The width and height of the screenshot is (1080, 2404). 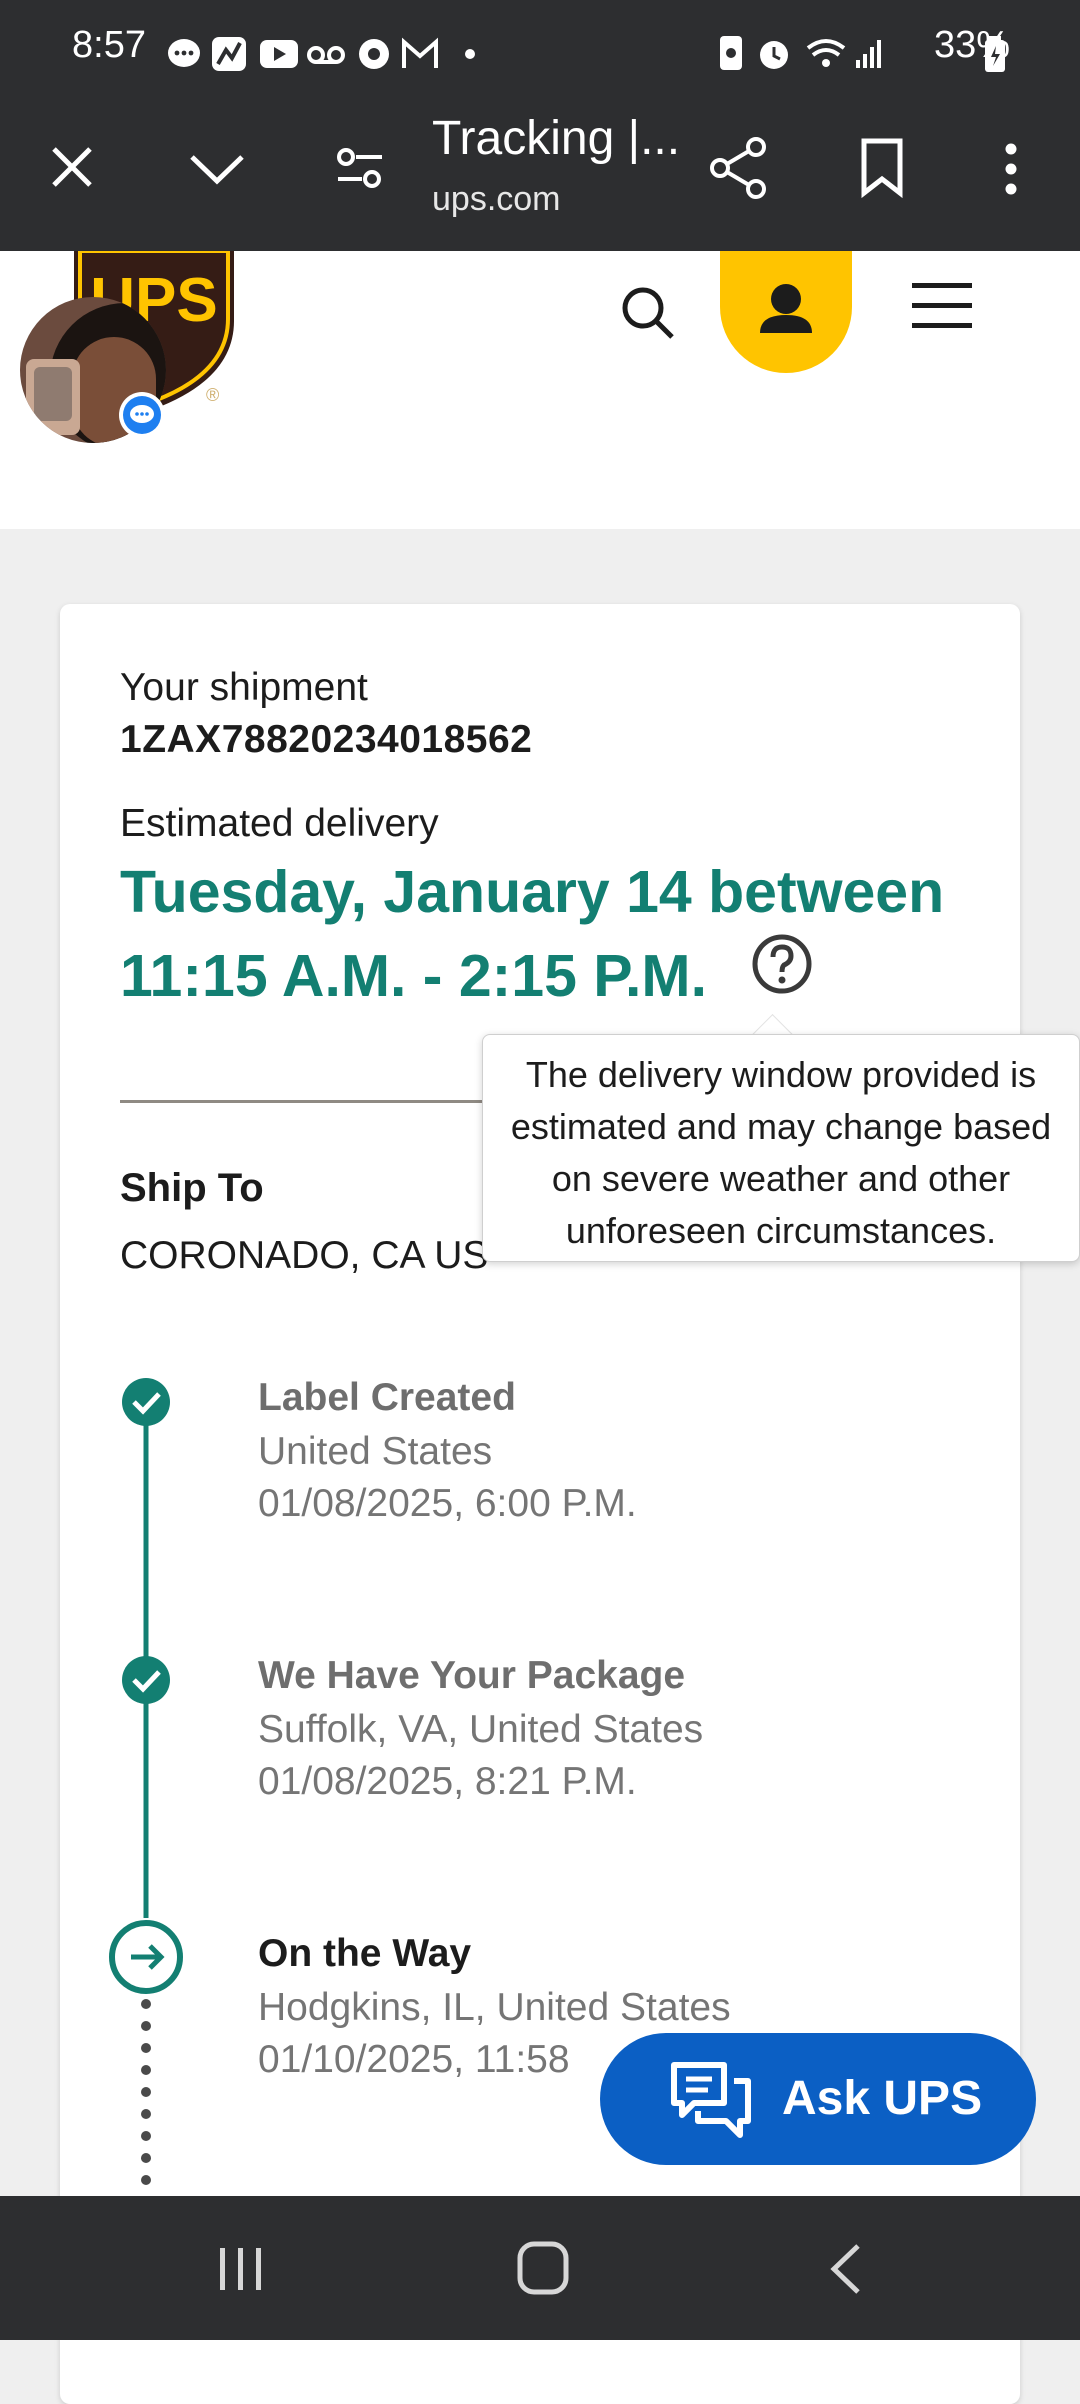 What do you see at coordinates (192, 1188) in the screenshot?
I see `ship-to-label: Ship To` at bounding box center [192, 1188].